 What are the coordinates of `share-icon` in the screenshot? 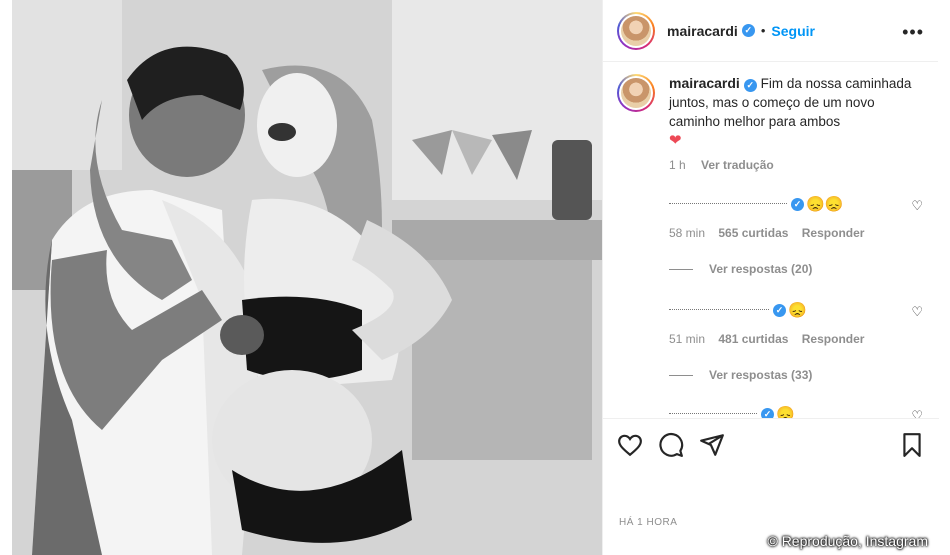 It's located at (712, 445).